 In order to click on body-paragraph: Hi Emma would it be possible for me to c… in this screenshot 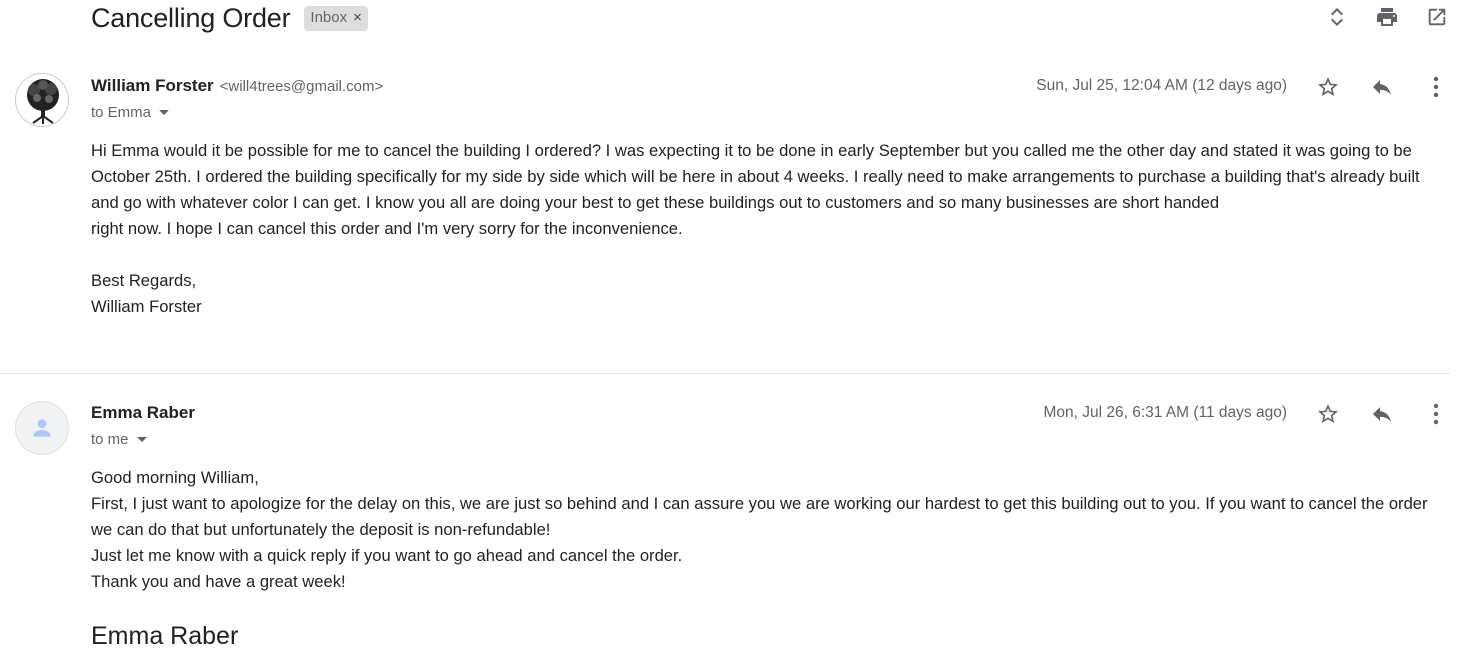, I will do `click(755, 176)`.